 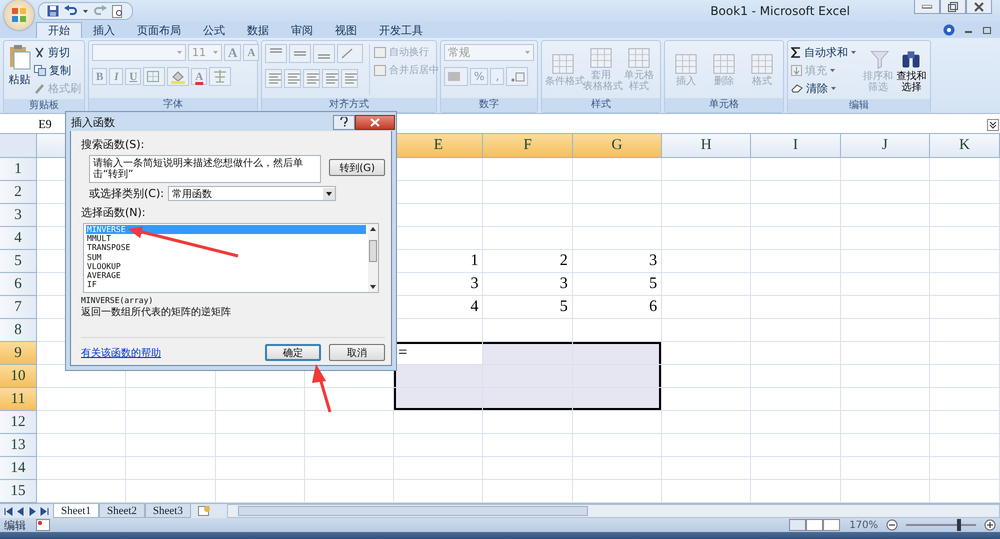 I want to click on sheet-tab: Sheet3, so click(x=167, y=511).